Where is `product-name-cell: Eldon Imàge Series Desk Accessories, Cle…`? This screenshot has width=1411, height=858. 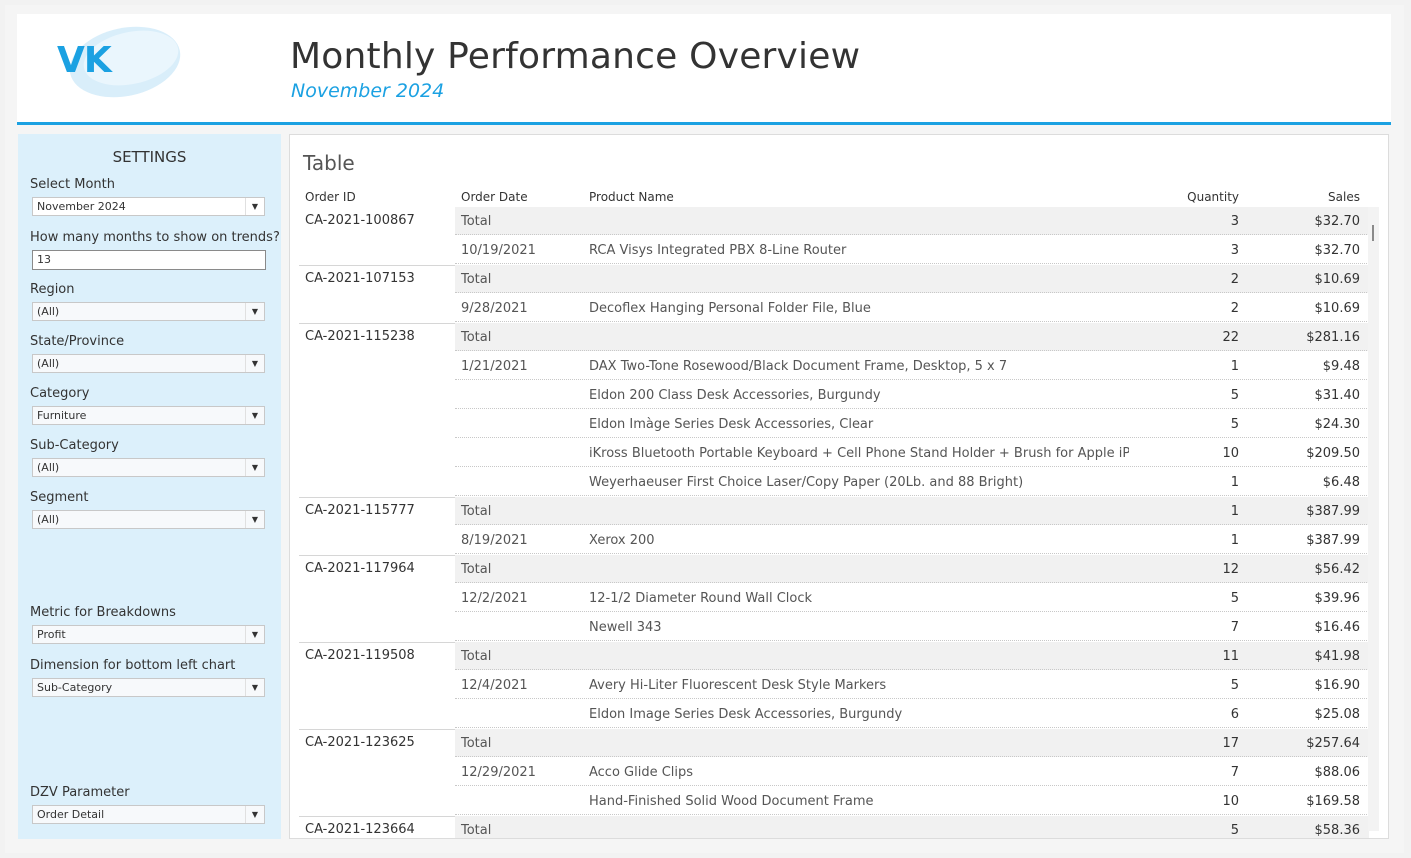
product-name-cell: Eldon Imàge Series Desk Accessories, Cle… is located at coordinates (731, 424).